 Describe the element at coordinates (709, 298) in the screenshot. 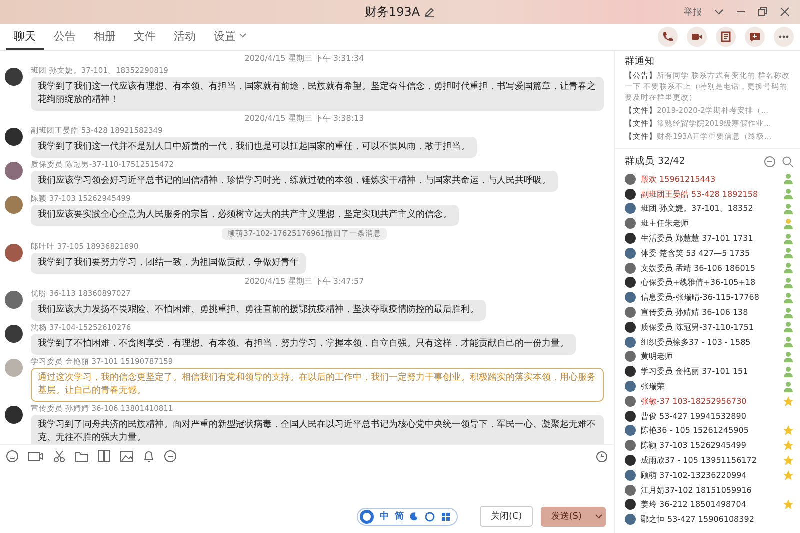

I see `member-item: 信息委员-张瑞晴-36-115-17768` at that location.